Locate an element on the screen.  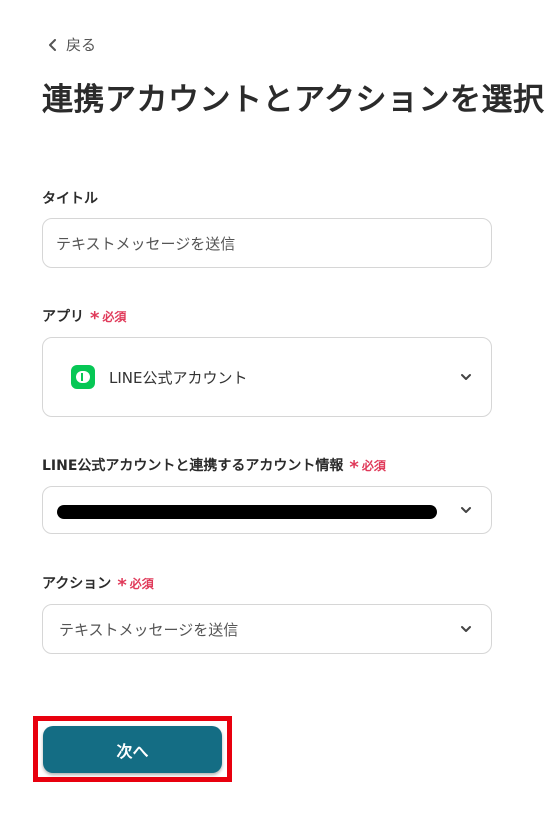
account-label-text: LINE公式アカウントと連携するアカウント情報 is located at coordinates (193, 466).